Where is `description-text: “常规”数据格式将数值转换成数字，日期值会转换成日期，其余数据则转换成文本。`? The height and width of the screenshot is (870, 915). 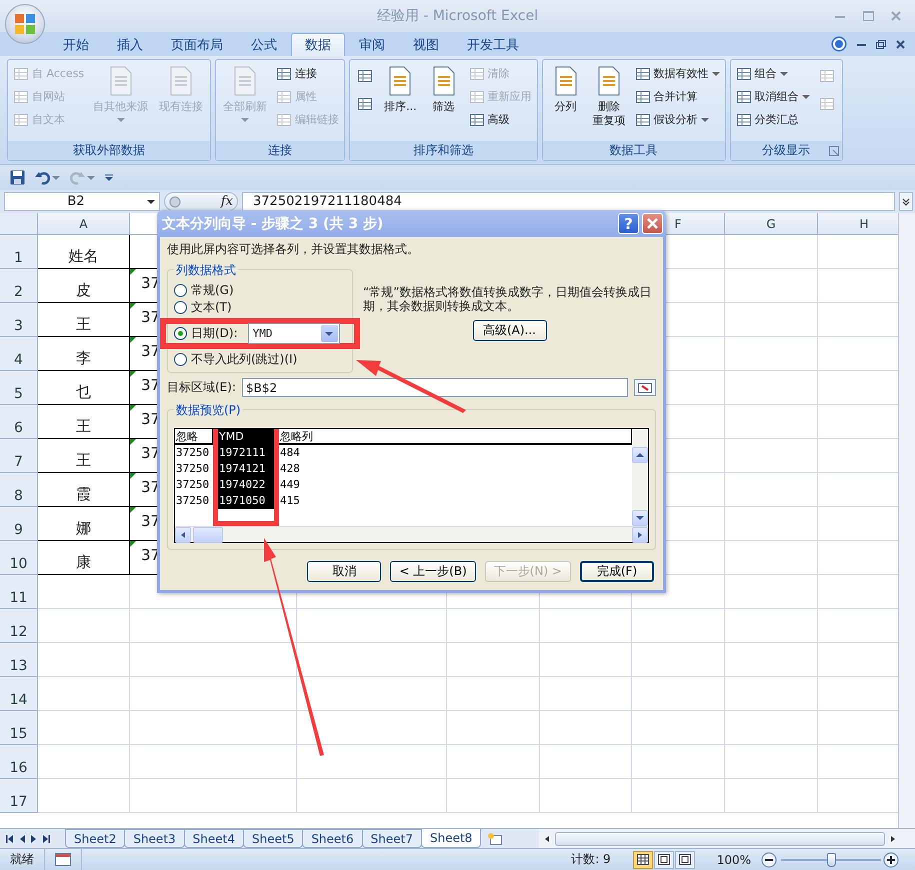 description-text: “常规”数据格式将数值转换成数字，日期值会转换成日期，其余数据则转换成文本。 is located at coordinates (507, 299).